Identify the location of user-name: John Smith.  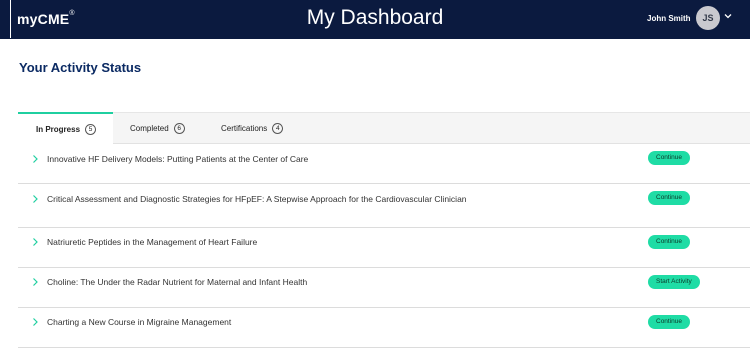
(669, 18).